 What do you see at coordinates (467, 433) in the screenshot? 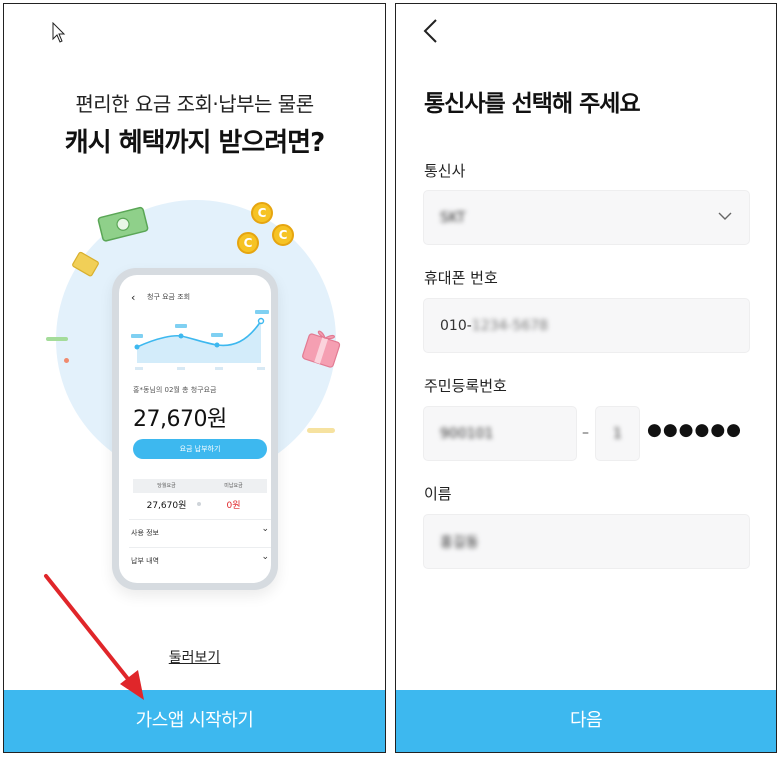
I see `rrn-front-value: 900101` at bounding box center [467, 433].